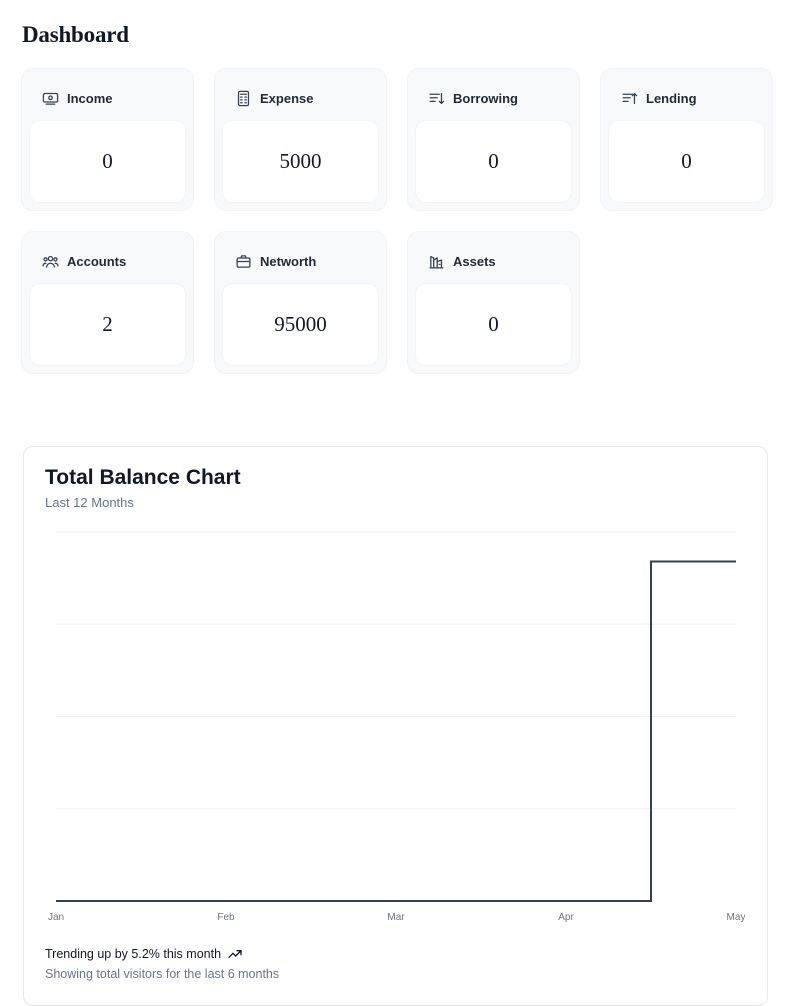  I want to click on x-tick-label: Mar, so click(396, 917).